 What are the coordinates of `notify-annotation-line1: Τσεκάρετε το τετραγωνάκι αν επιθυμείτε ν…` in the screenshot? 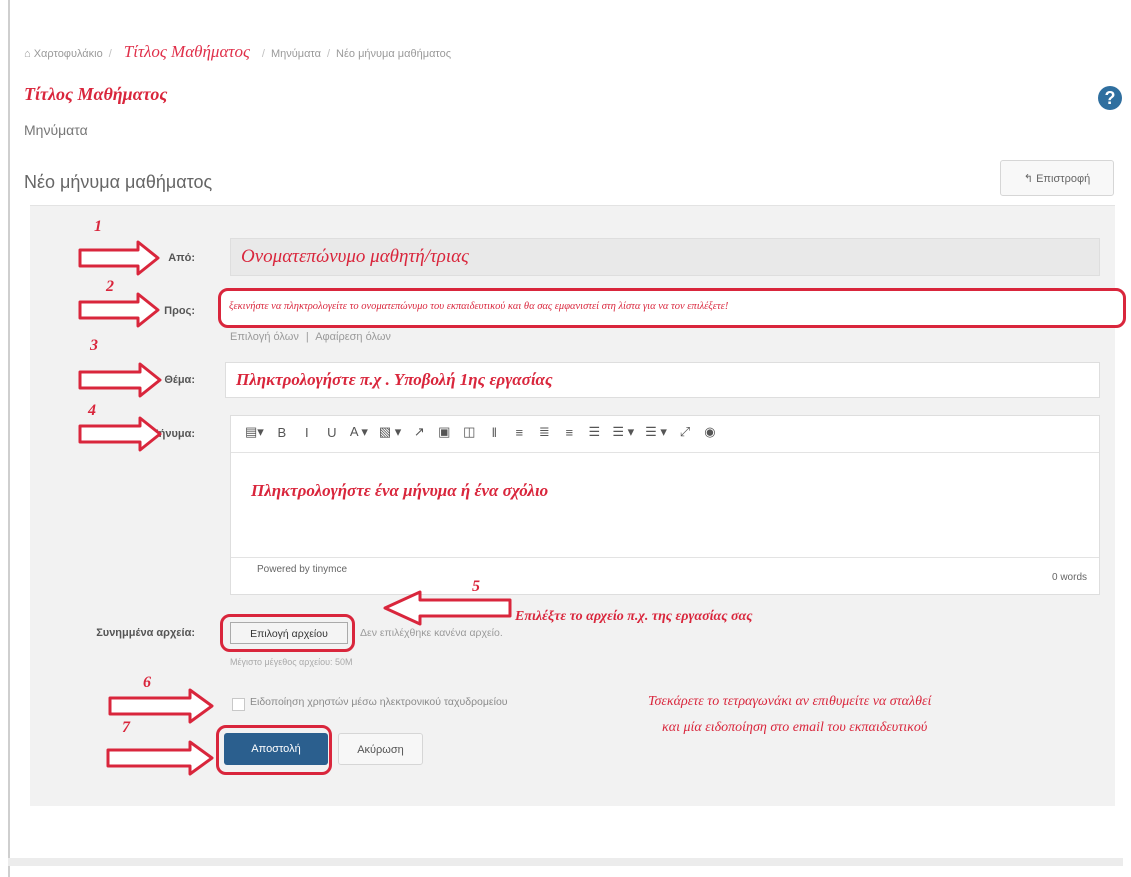 It's located at (790, 701).